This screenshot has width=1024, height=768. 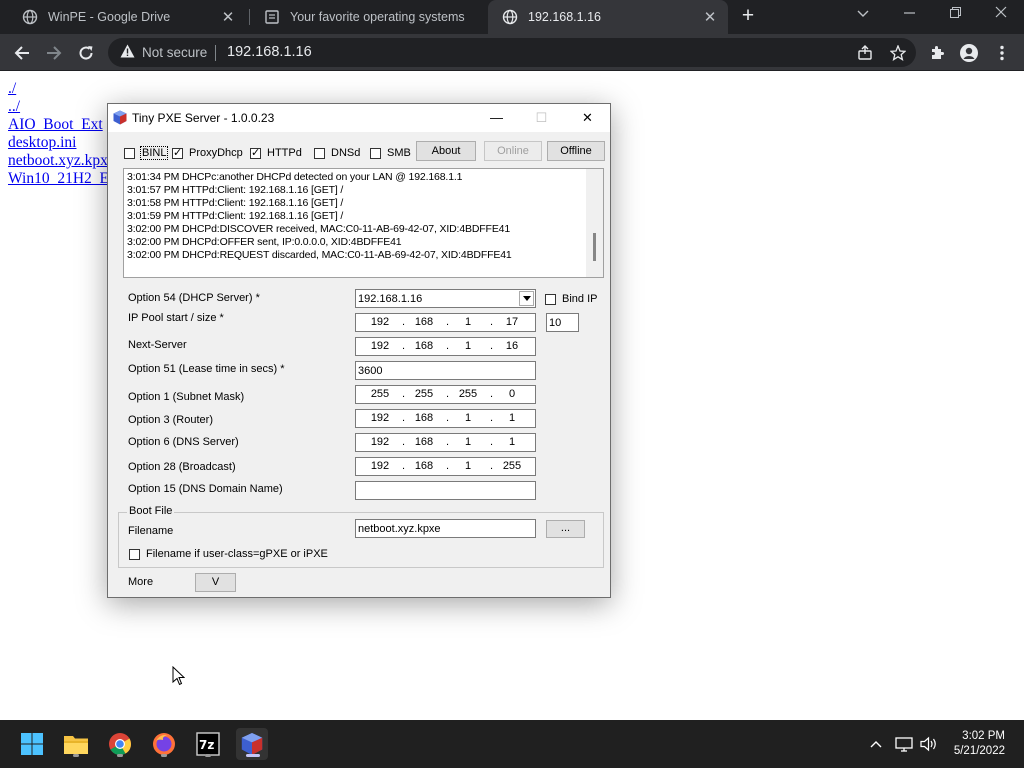 What do you see at coordinates (876, 744) in the screenshot?
I see `chevron-up-icon` at bounding box center [876, 744].